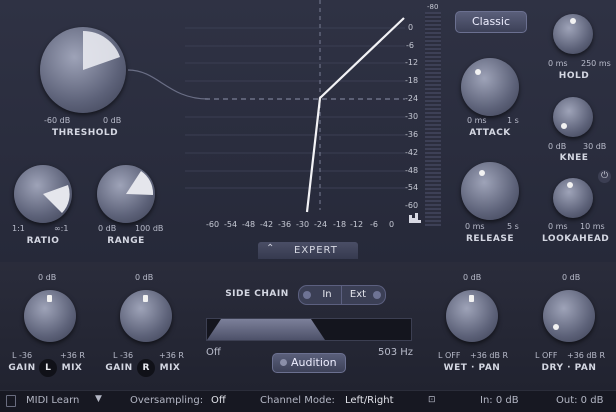 The image size is (616, 412). What do you see at coordinates (231, 224) in the screenshot?
I see `x-tick: -54` at bounding box center [231, 224].